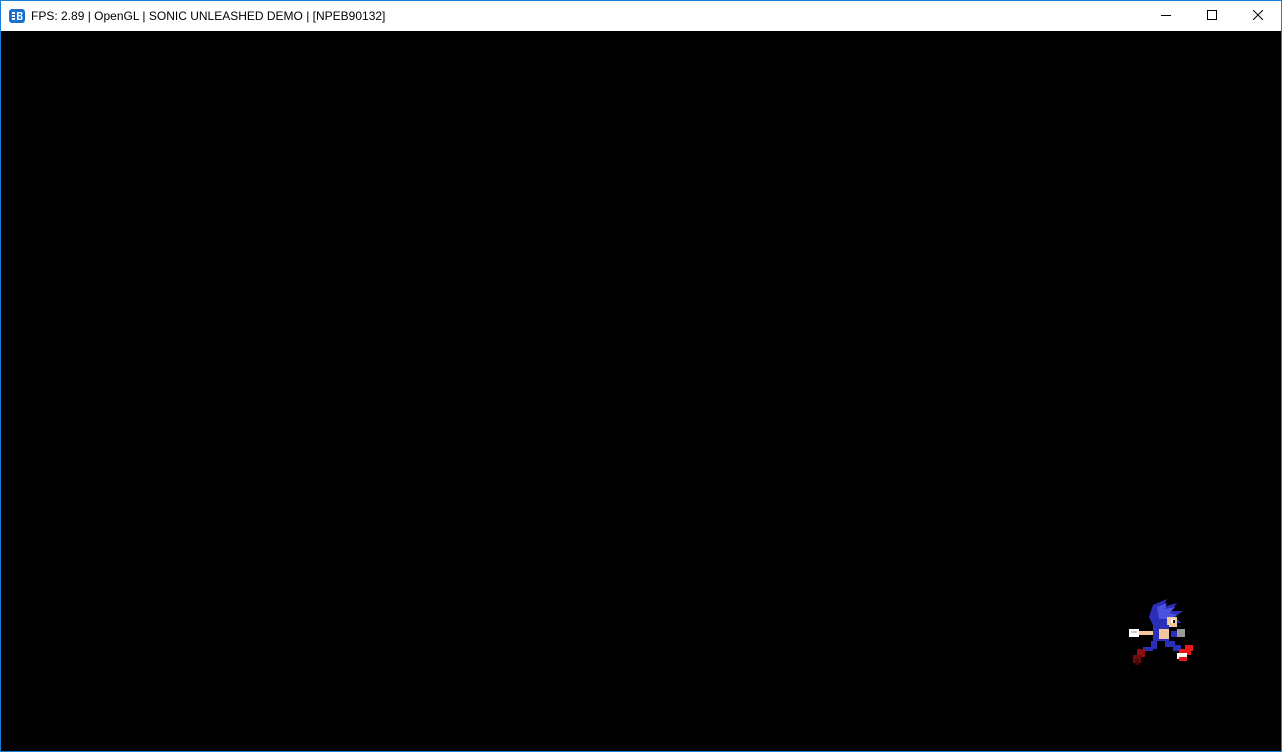  I want to click on close-icon, so click(1258, 16).